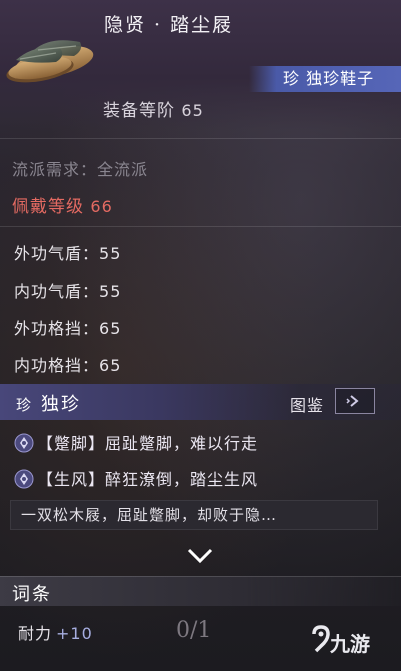  Describe the element at coordinates (200, 591) in the screenshot. I see `entries-section-header` at that location.